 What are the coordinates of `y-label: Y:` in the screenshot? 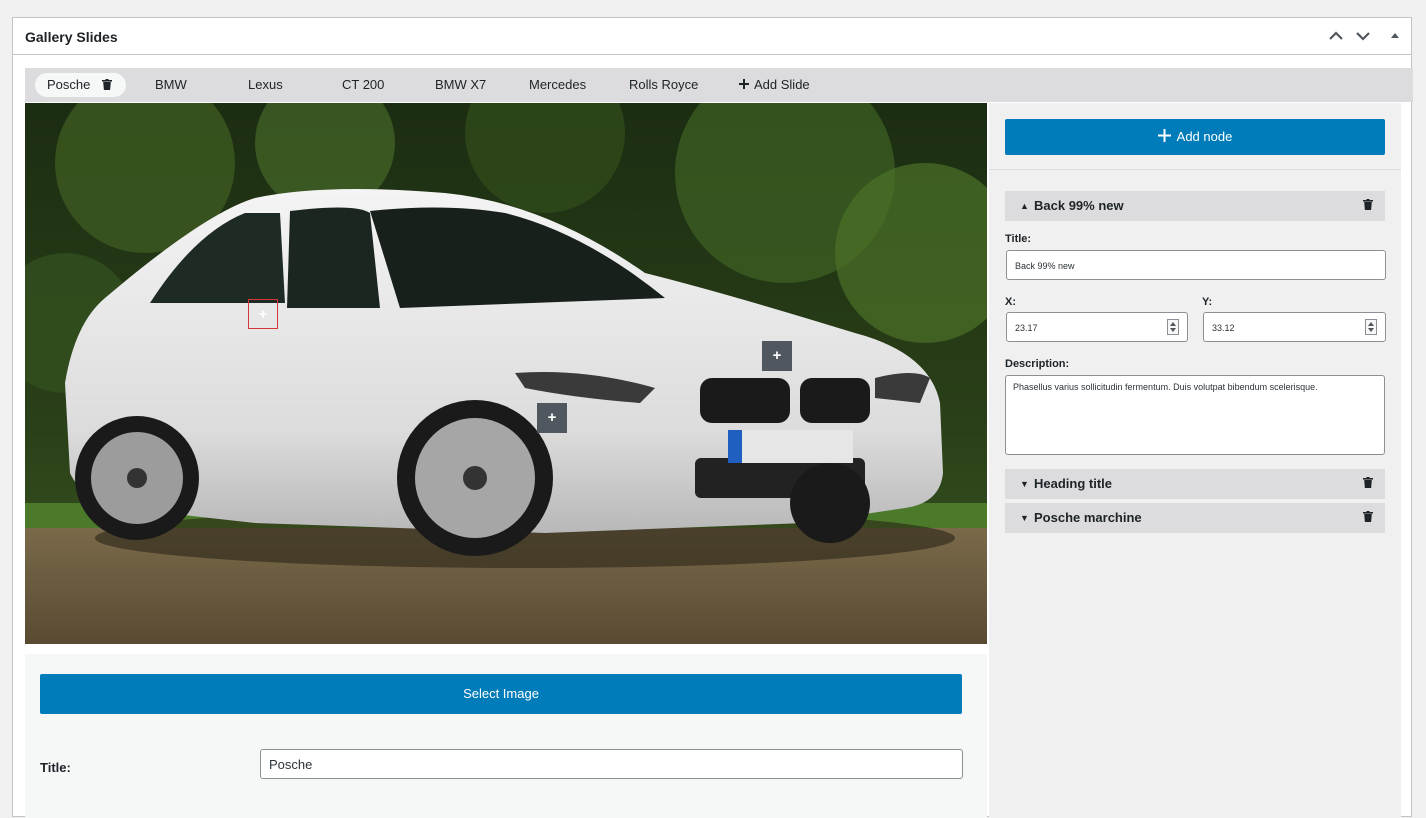 It's located at (1207, 302).